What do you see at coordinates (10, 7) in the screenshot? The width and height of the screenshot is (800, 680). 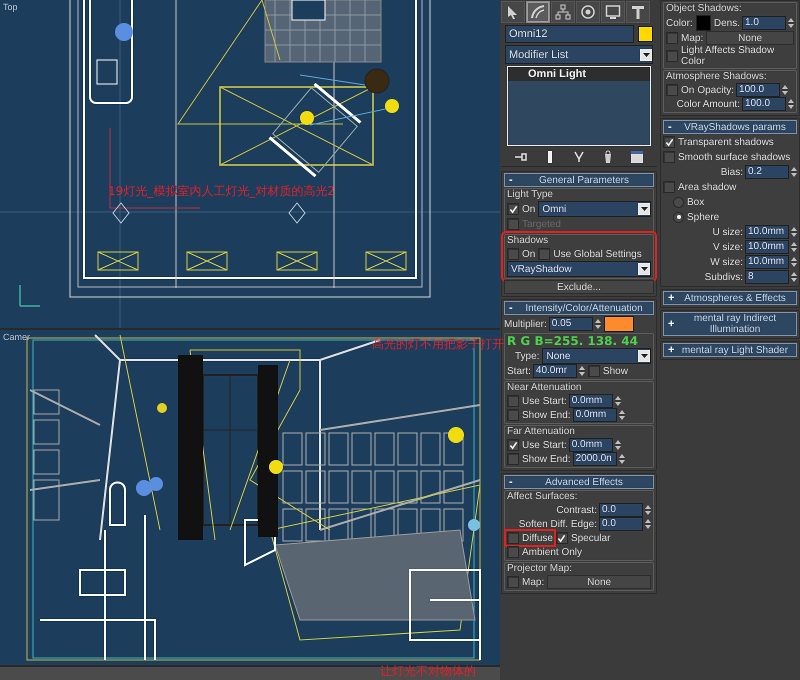 I see `viewport-label: Top` at bounding box center [10, 7].